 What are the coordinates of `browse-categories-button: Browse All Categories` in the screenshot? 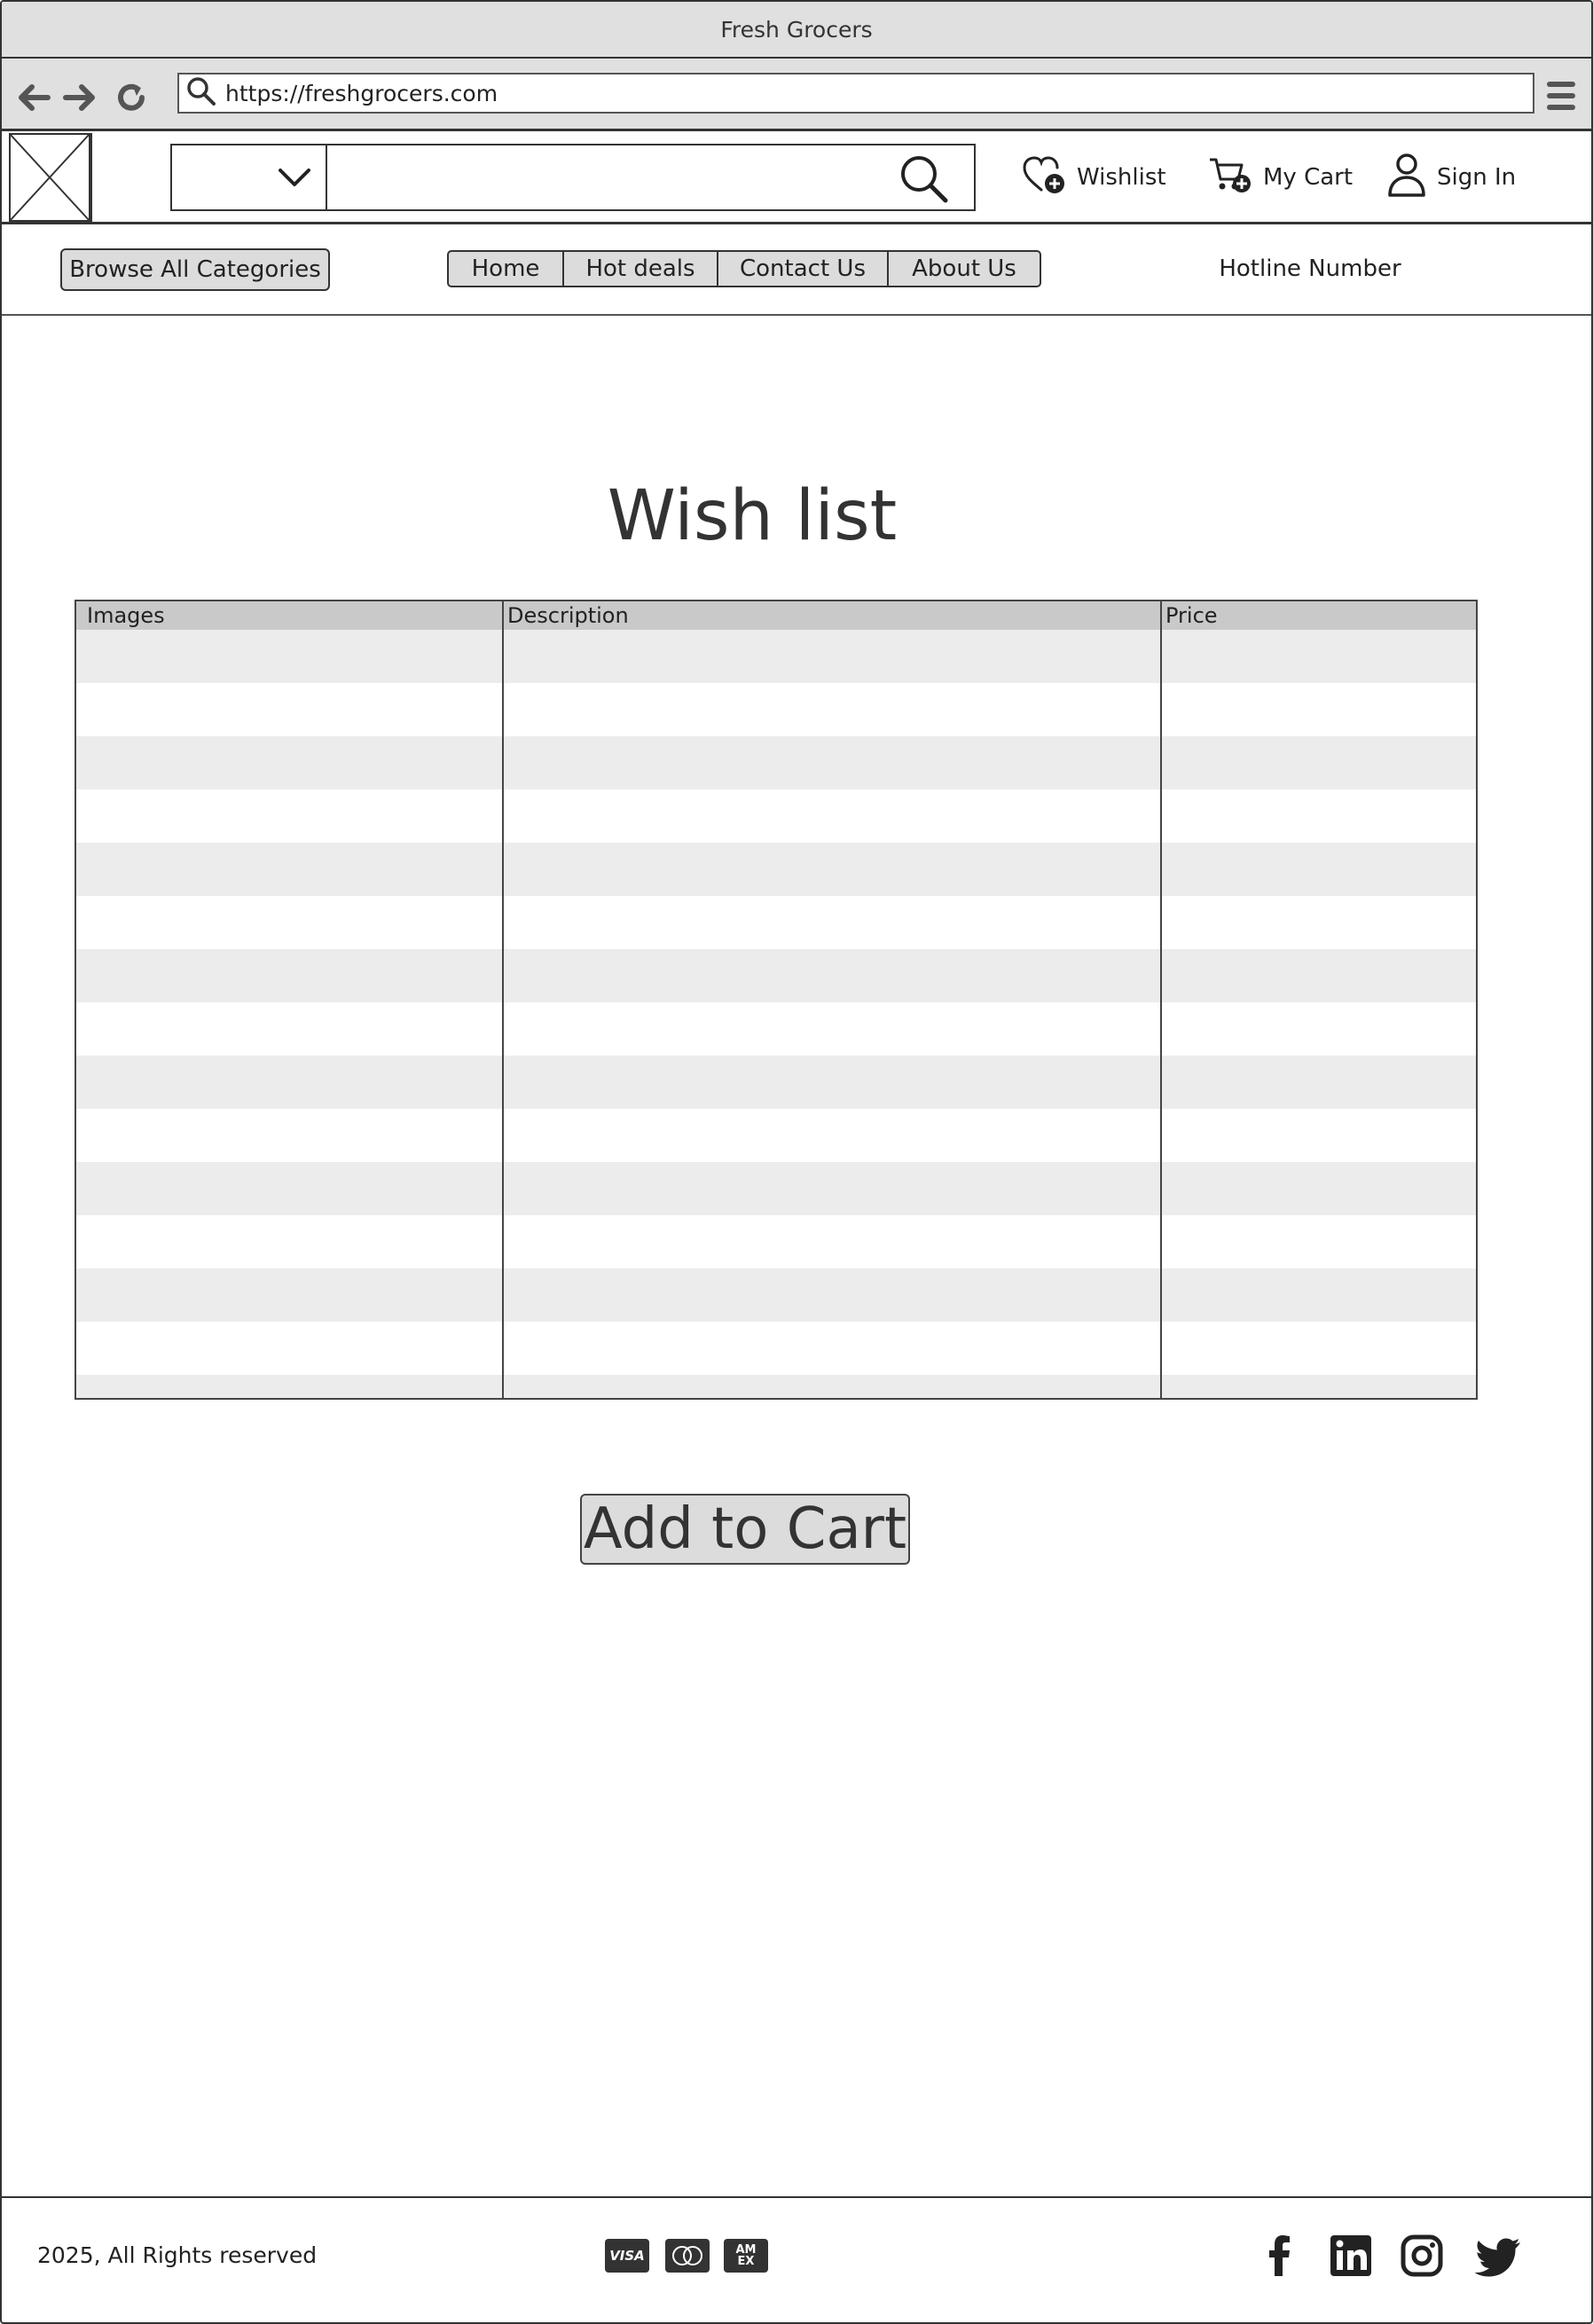 It's located at (195, 269).